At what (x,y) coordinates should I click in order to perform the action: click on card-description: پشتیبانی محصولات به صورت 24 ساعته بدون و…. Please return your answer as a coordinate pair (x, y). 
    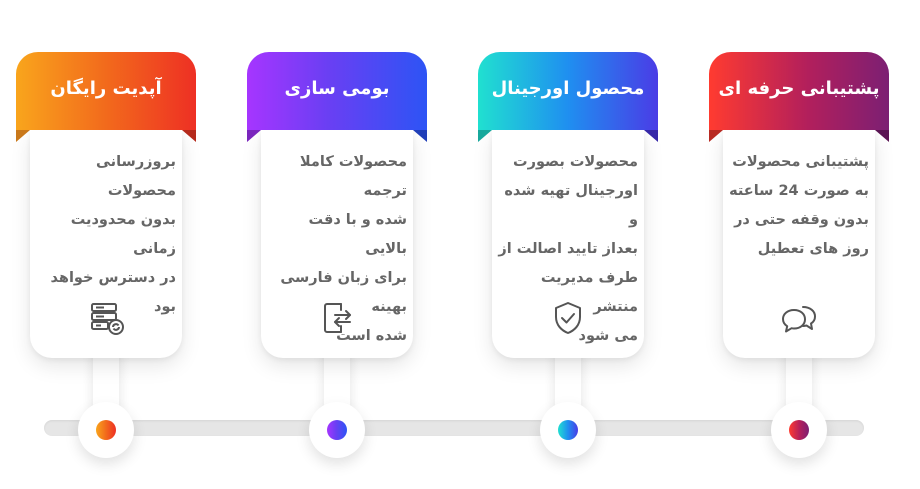
    Looking at the image, I should click on (799, 205).